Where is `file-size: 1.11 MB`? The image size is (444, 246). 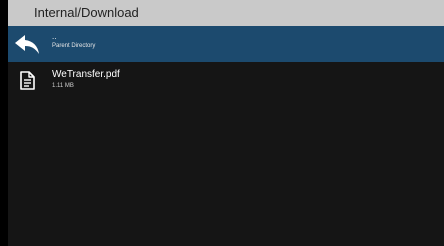
file-size: 1.11 MB is located at coordinates (63, 86).